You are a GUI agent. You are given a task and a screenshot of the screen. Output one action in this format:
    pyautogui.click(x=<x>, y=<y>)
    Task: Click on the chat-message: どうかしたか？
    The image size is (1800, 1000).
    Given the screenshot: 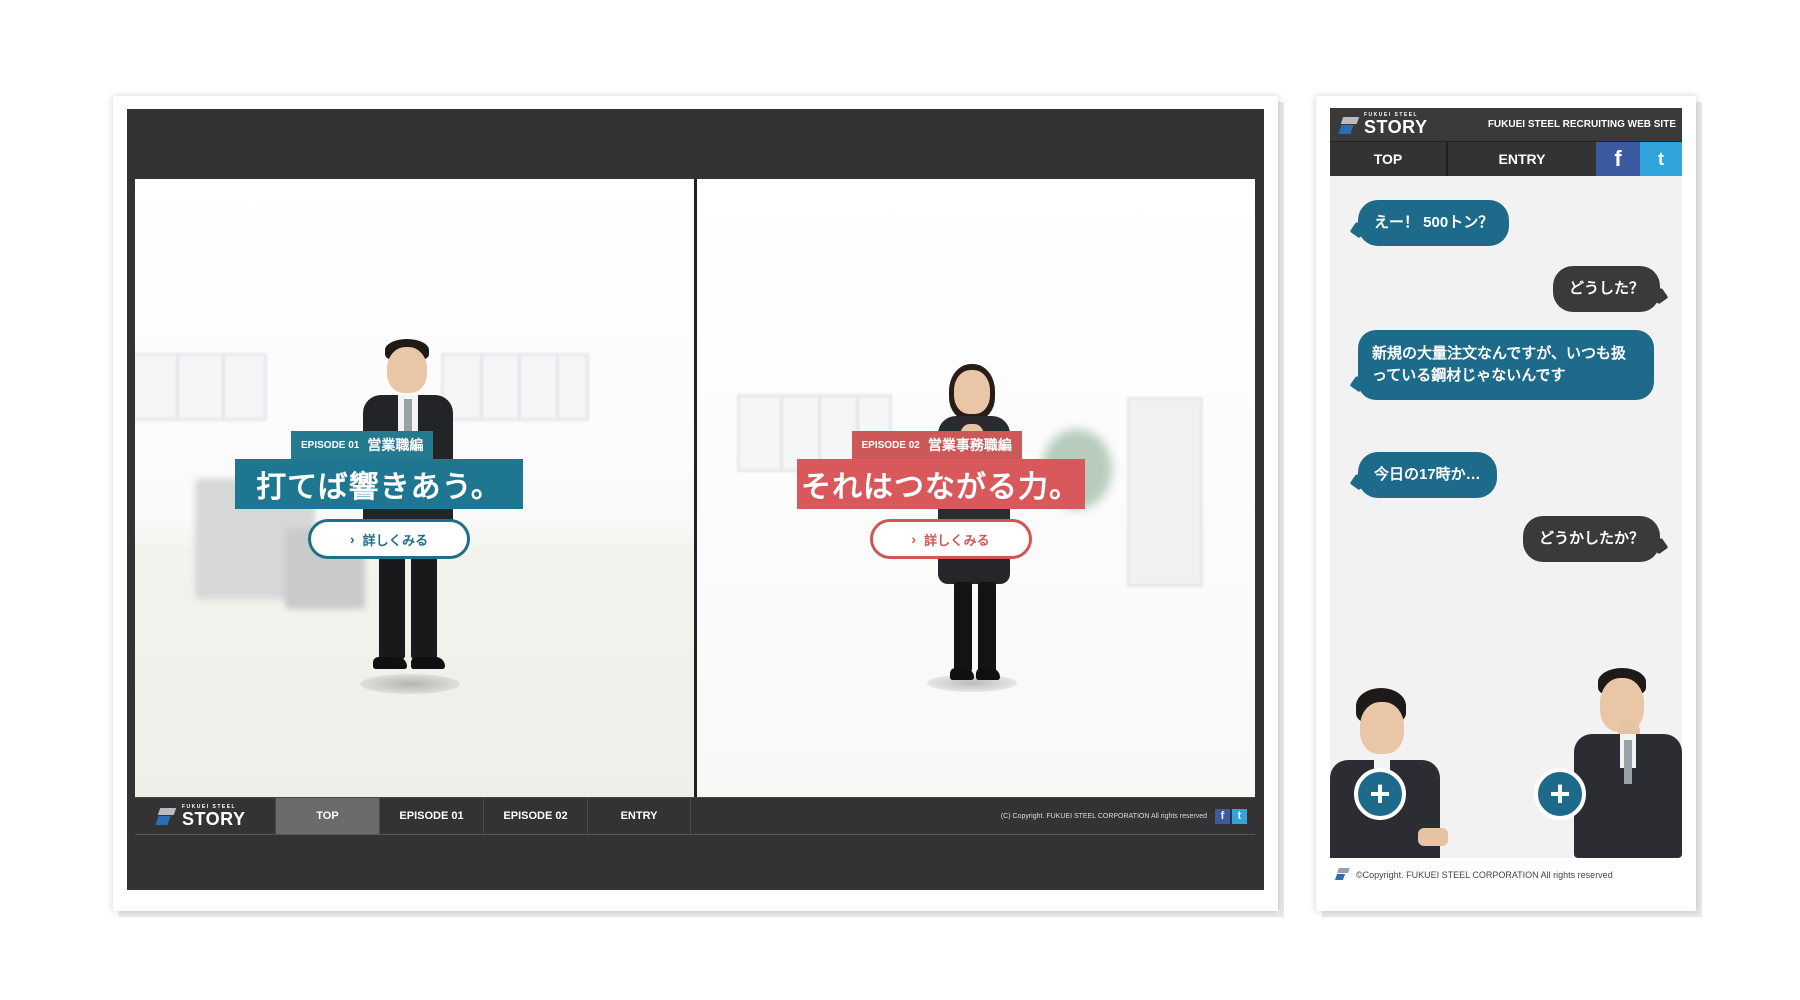 What is the action you would take?
    pyautogui.click(x=1591, y=538)
    